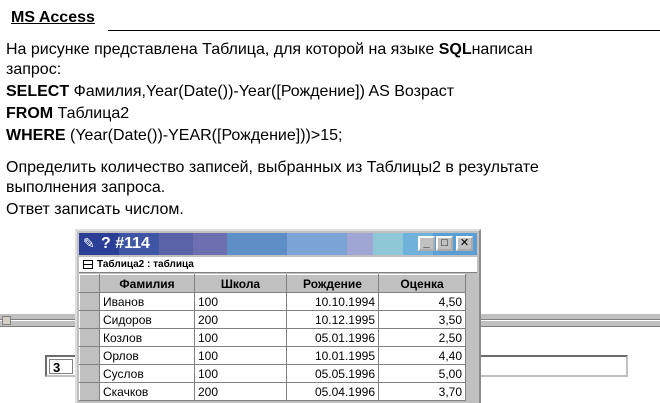  I want to click on table-row: Скачков 200 05.04.1996 3,70, so click(272, 391).